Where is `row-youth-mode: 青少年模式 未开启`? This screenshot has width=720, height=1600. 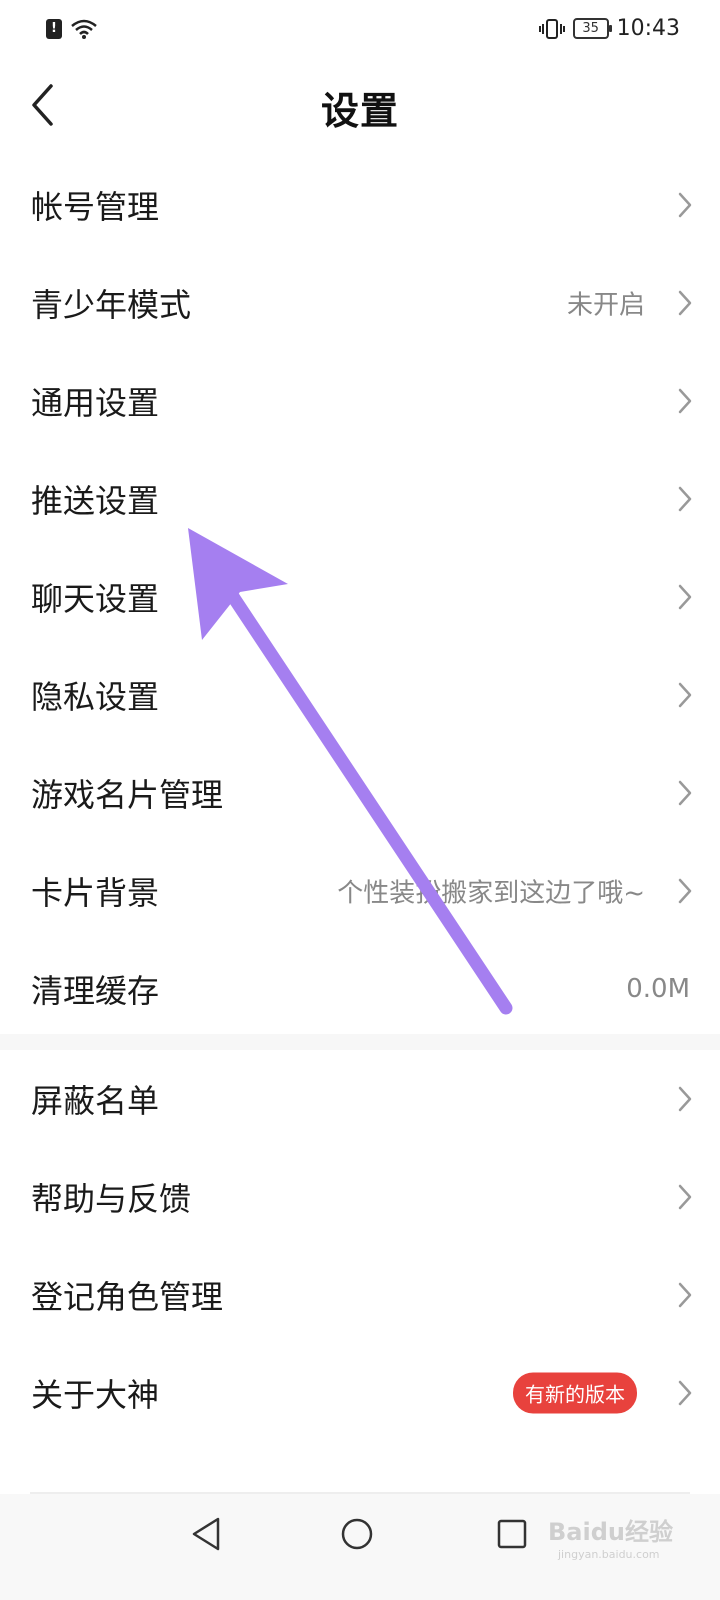 row-youth-mode: 青少年模式 未开启 is located at coordinates (360, 303).